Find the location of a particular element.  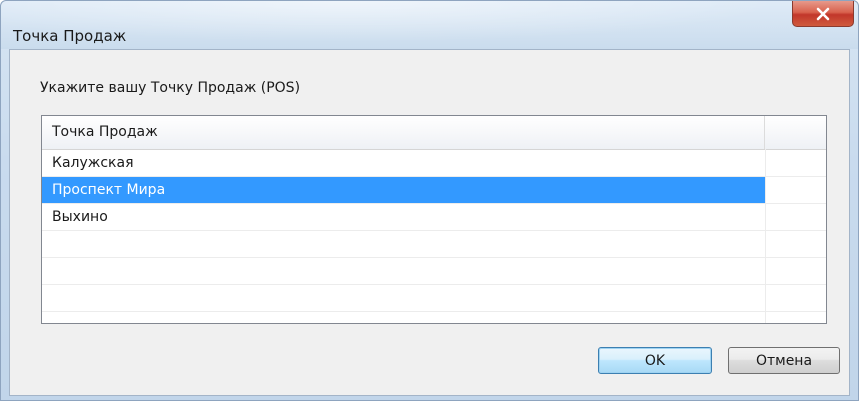

list-item: Калужская is located at coordinates (434, 163).